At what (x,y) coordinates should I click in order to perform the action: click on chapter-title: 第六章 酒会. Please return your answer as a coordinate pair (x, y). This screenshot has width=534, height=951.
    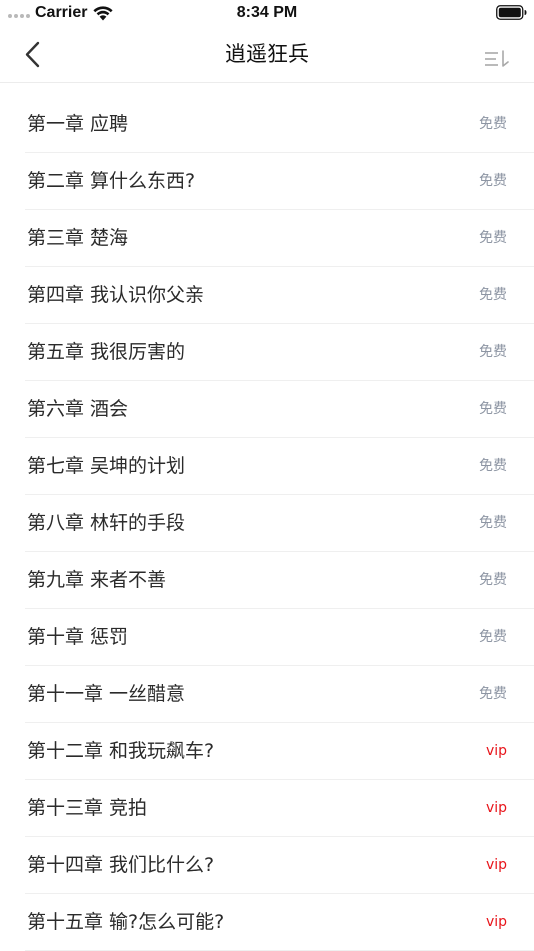
    Looking at the image, I should click on (78, 409).